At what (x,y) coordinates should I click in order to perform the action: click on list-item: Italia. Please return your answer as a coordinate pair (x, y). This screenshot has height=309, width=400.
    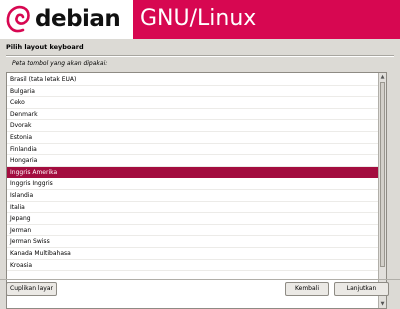
    Looking at the image, I should click on (193, 208).